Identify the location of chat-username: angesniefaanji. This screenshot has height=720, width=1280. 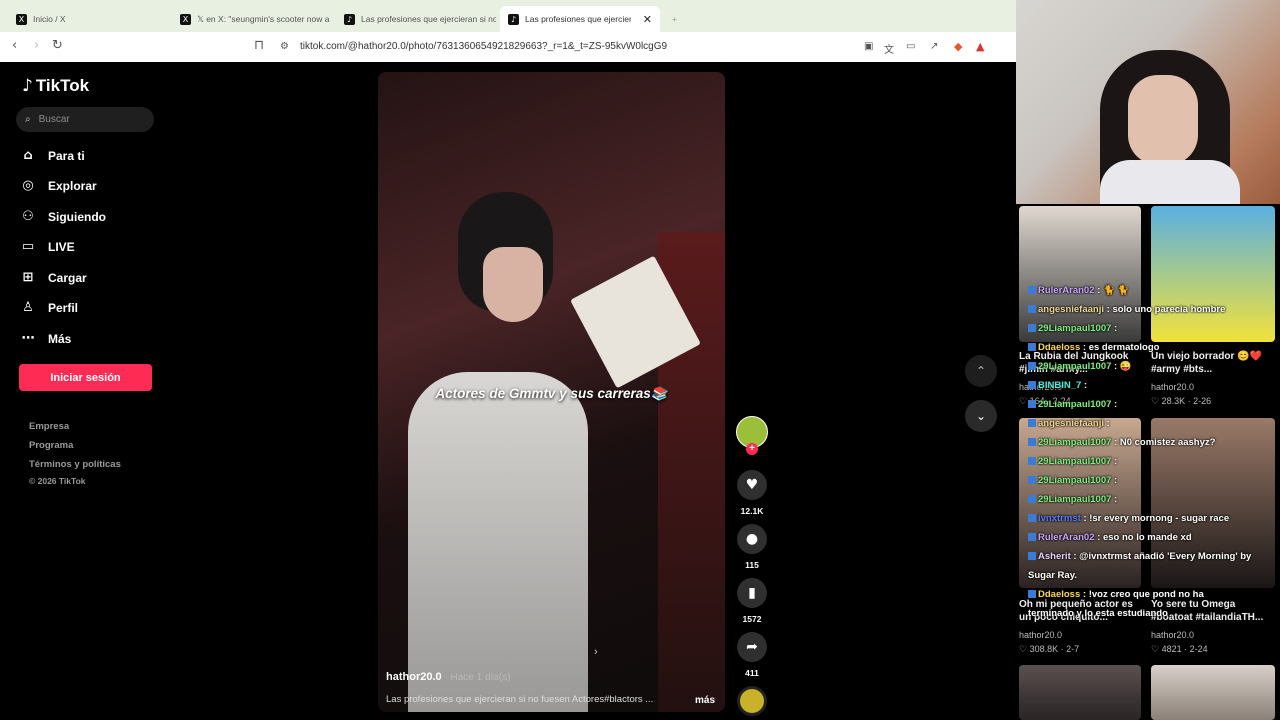
(1071, 423).